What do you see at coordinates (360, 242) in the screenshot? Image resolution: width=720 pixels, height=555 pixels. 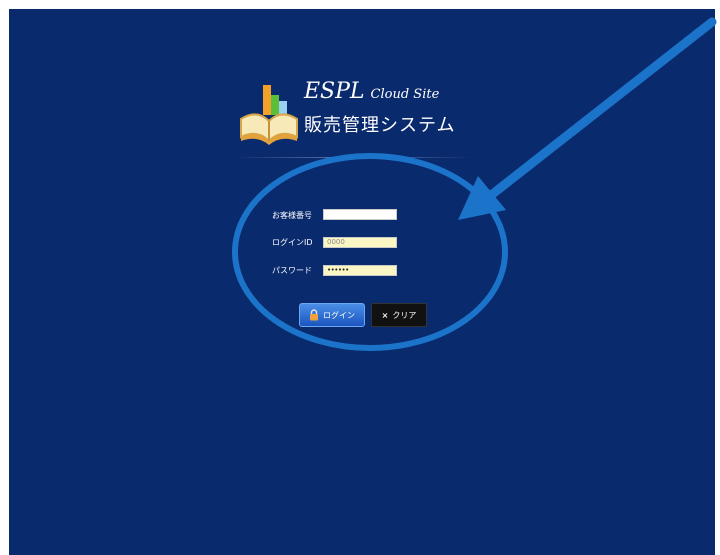 I see `login-id-field: 0000` at bounding box center [360, 242].